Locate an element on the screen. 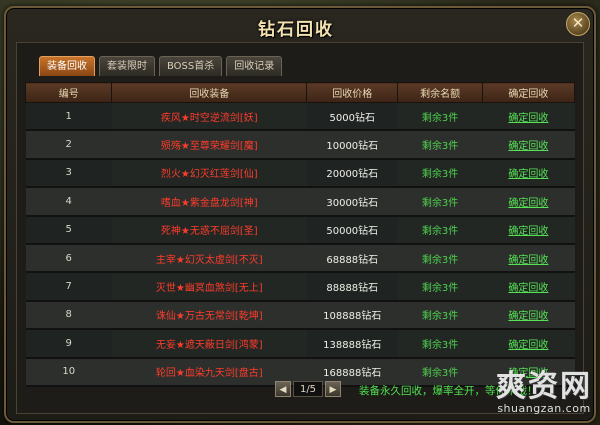 The image size is (600, 425). site-watermark: 爽资网 shuangzan.com is located at coordinates (544, 392).